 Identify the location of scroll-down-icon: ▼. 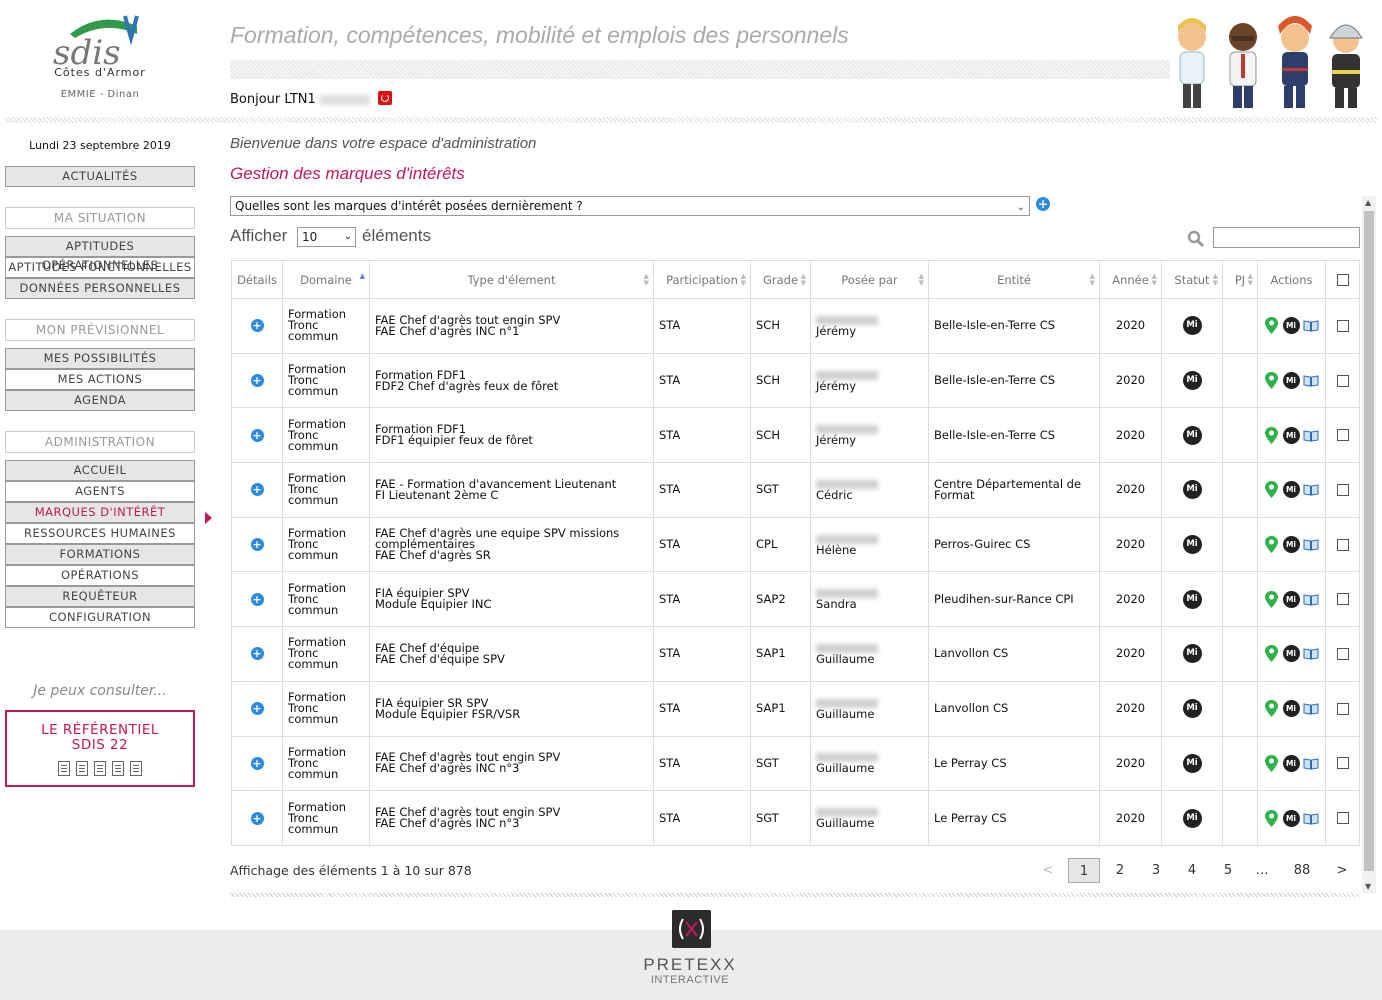
(1368, 886).